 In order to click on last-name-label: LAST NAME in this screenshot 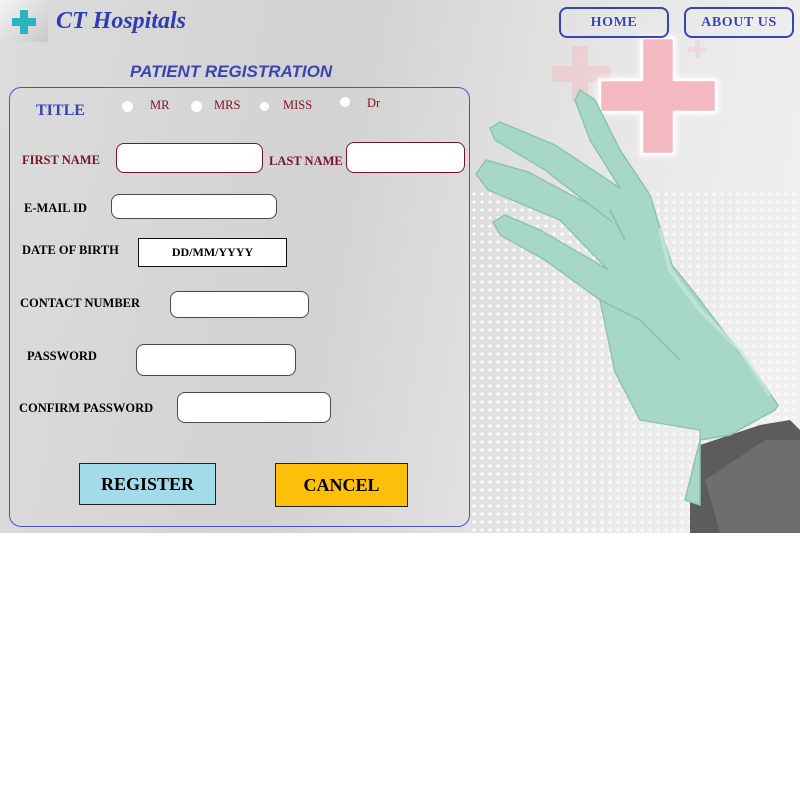, I will do `click(306, 161)`.